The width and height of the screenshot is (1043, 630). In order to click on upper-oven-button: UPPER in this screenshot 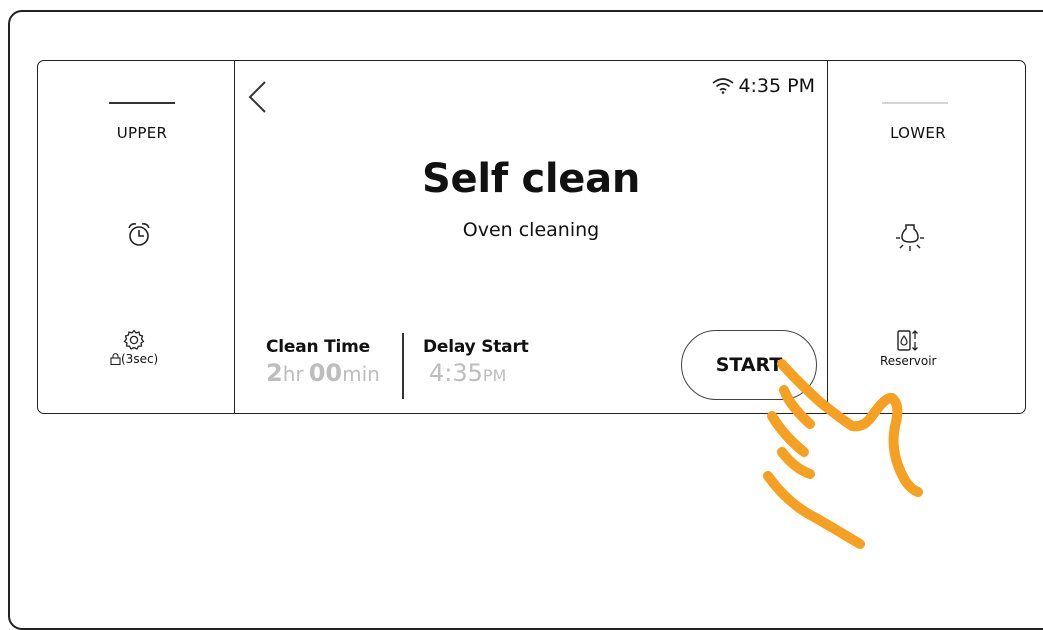, I will do `click(142, 133)`.